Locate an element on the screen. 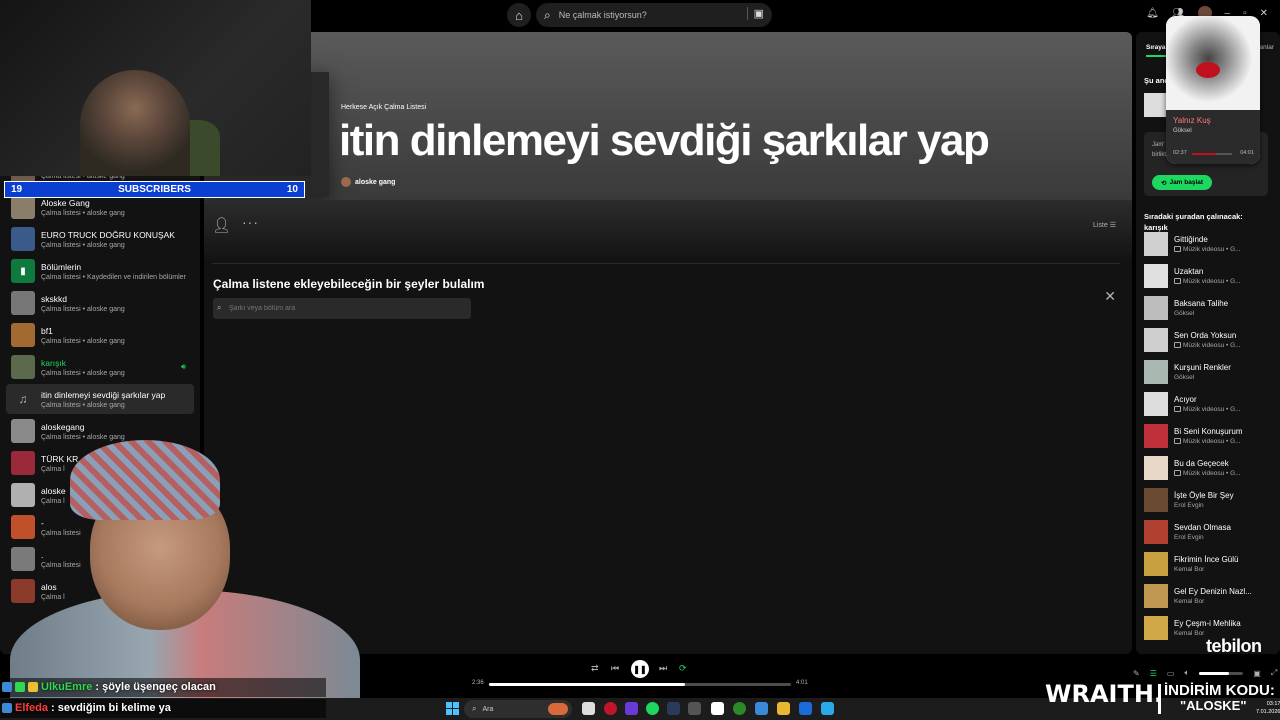 The width and height of the screenshot is (1280, 720). man-cap-image is located at coordinates (145, 480).